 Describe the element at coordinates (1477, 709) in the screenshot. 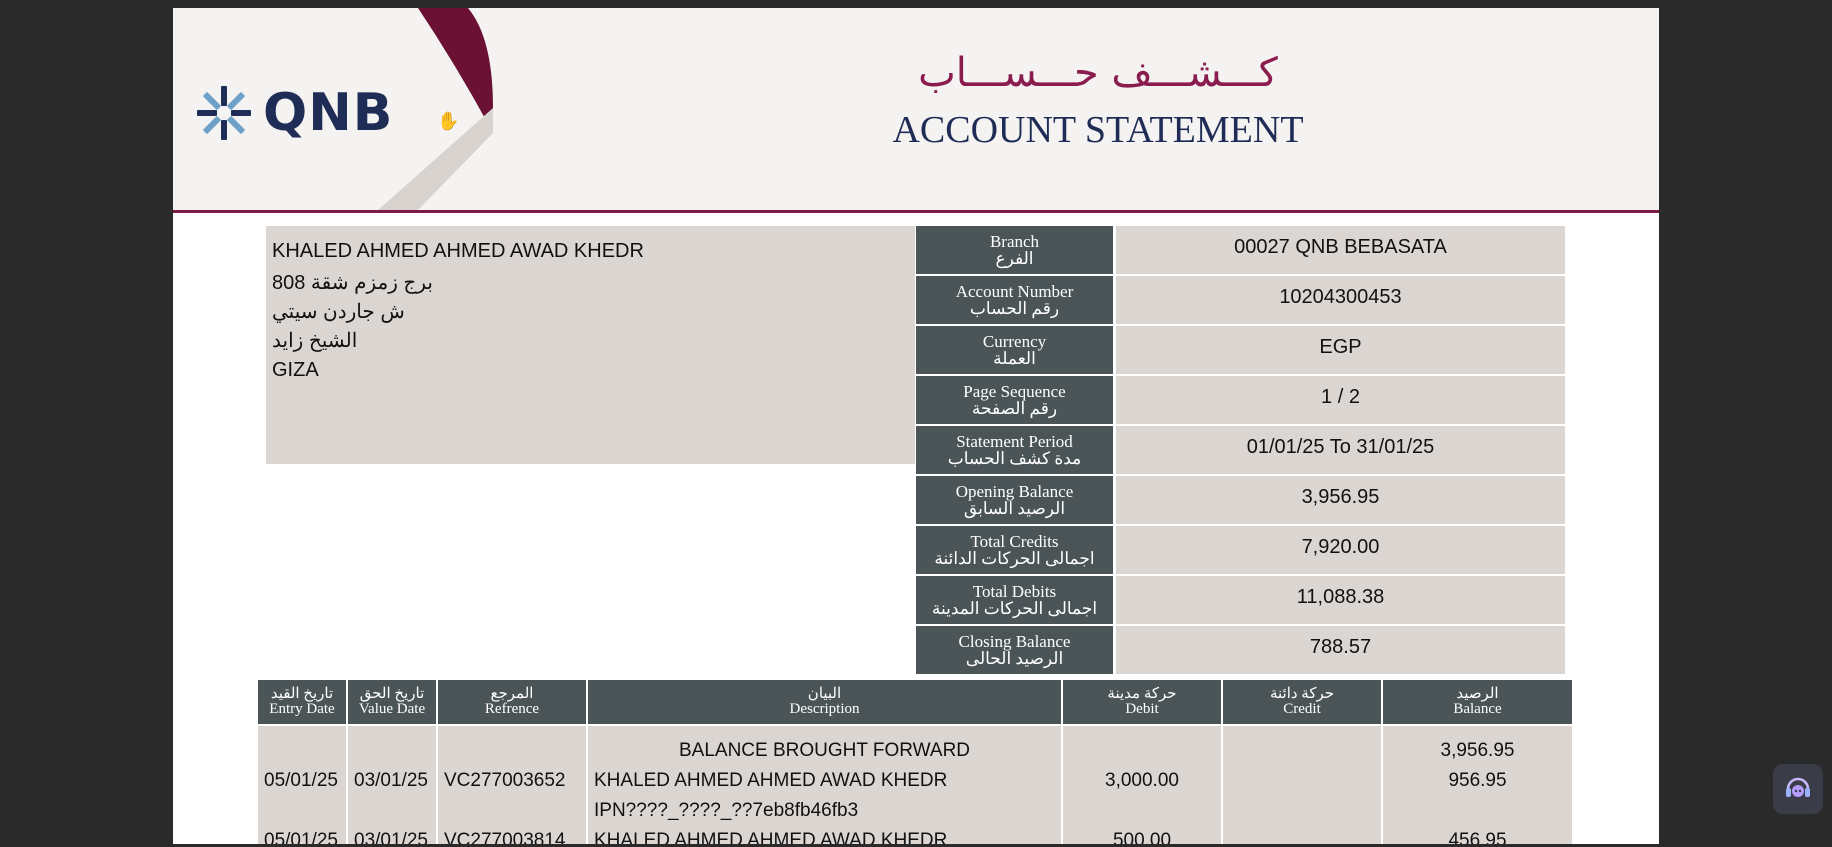

I see `column-header-en: Balance` at that location.